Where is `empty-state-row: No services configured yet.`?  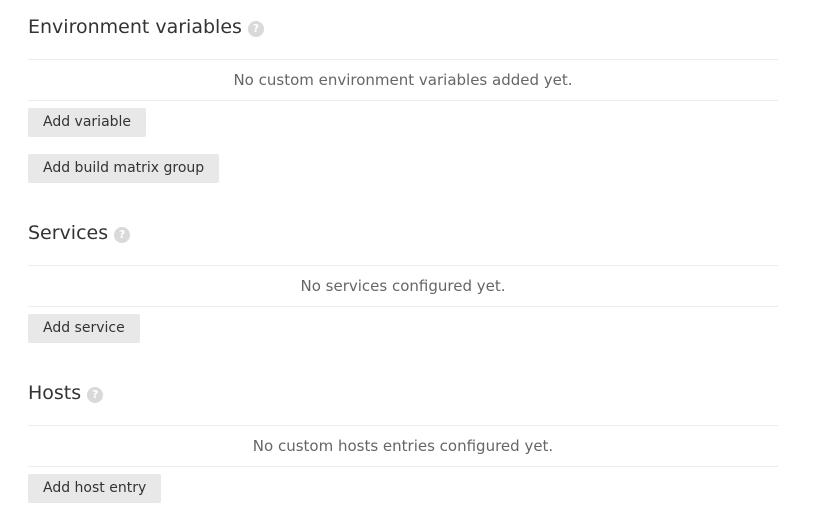
empty-state-row: No services configured yet. is located at coordinates (403, 286).